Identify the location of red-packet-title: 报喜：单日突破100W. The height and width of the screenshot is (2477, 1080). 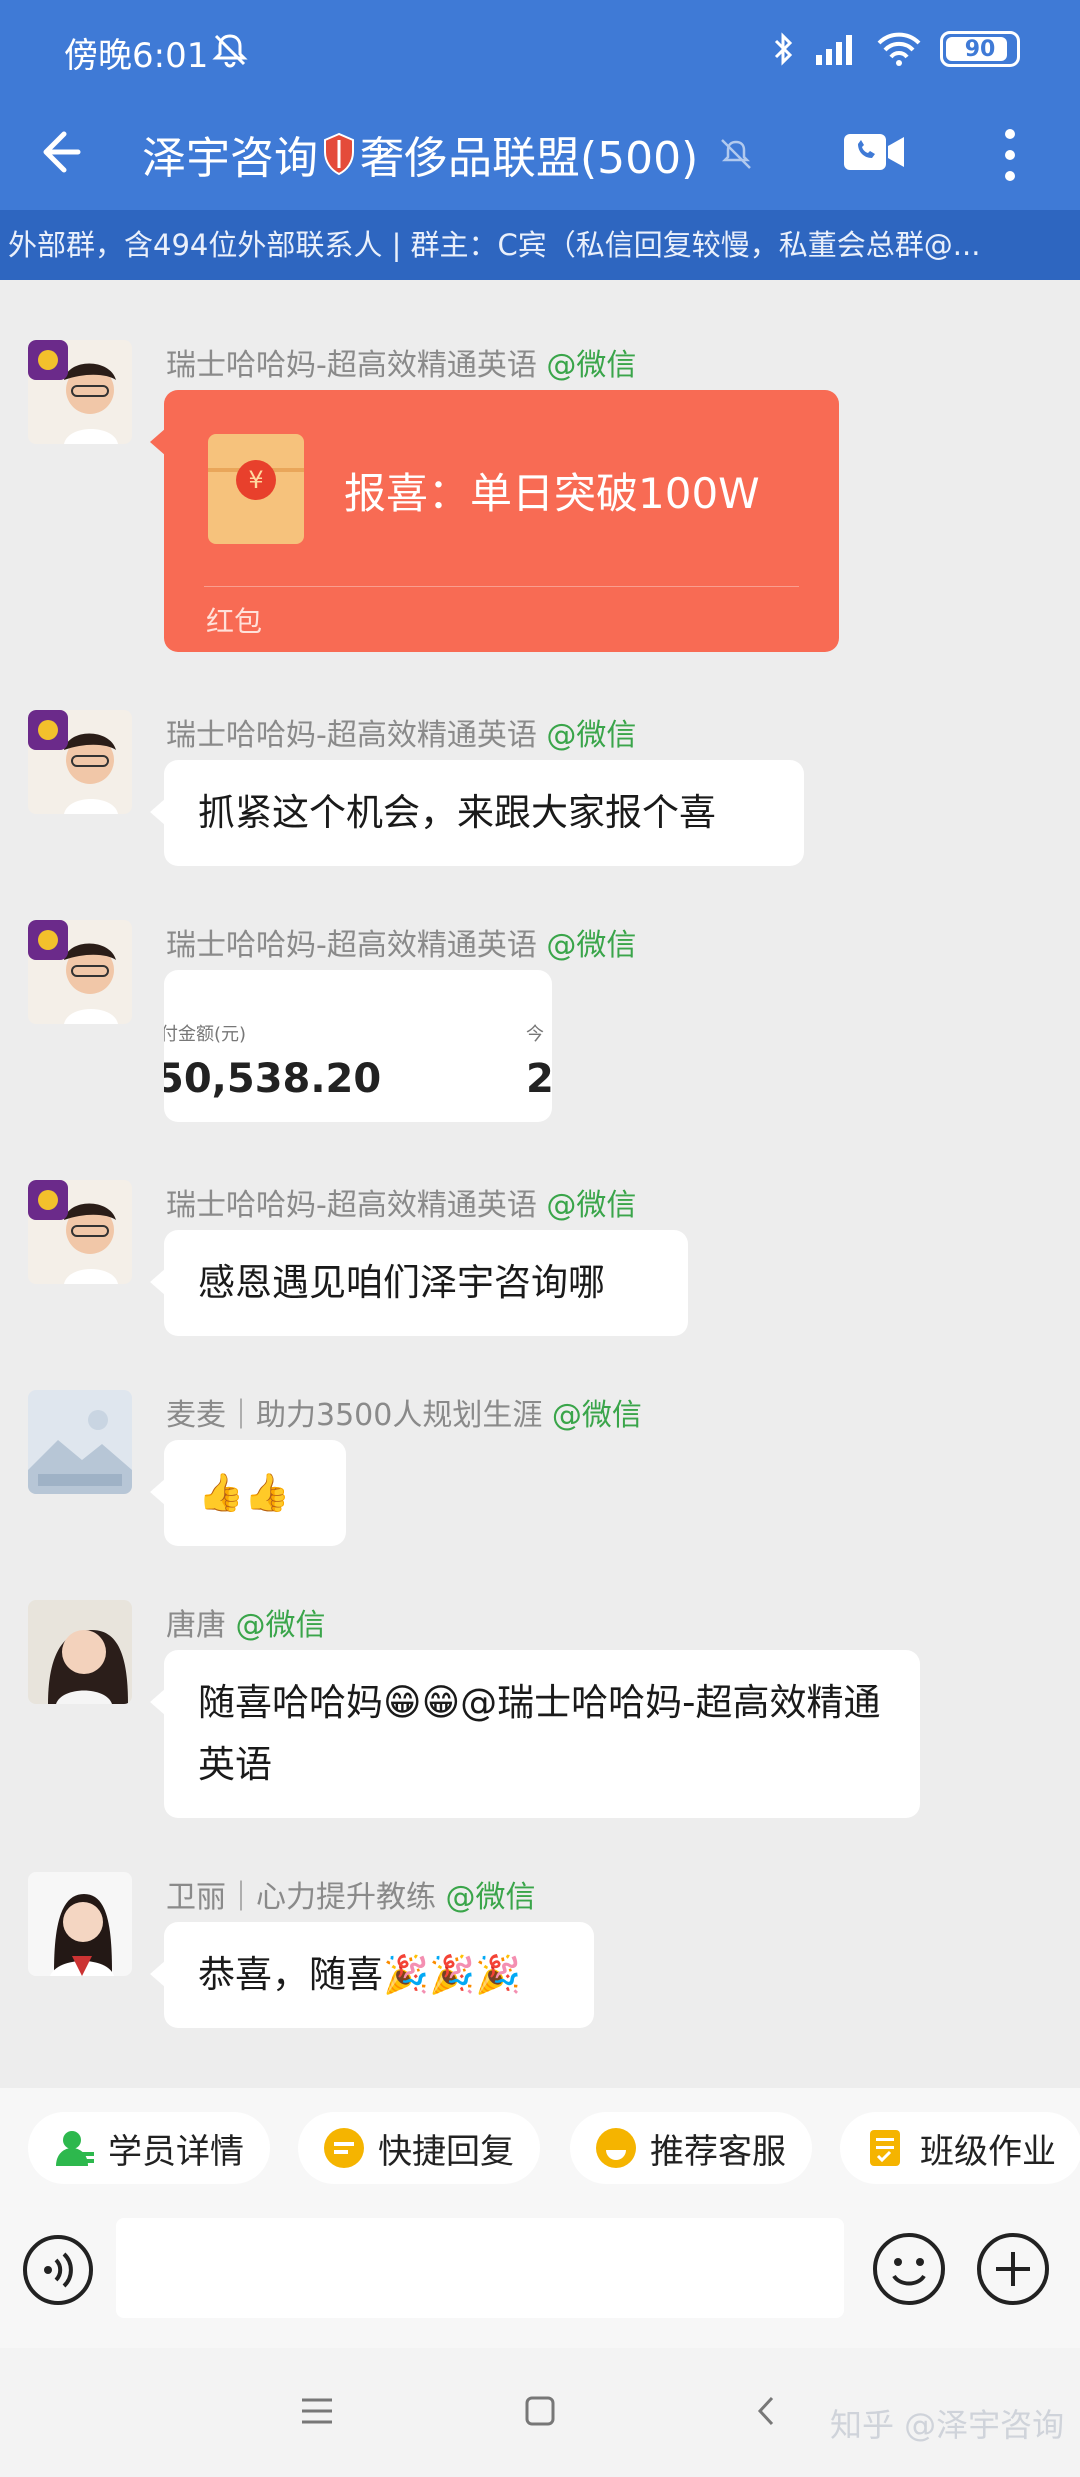
(552, 493).